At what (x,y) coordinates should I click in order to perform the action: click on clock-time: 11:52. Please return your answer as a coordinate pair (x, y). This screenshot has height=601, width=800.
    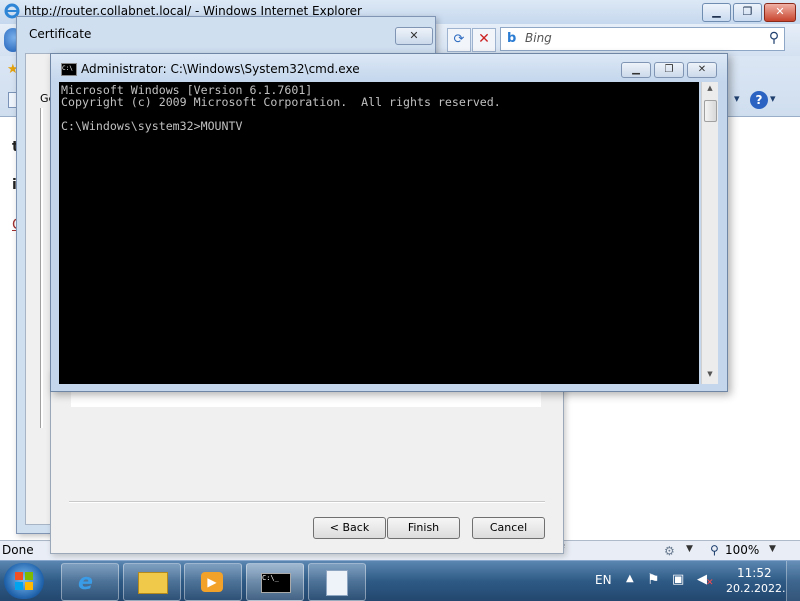
    Looking at the image, I should click on (754, 573).